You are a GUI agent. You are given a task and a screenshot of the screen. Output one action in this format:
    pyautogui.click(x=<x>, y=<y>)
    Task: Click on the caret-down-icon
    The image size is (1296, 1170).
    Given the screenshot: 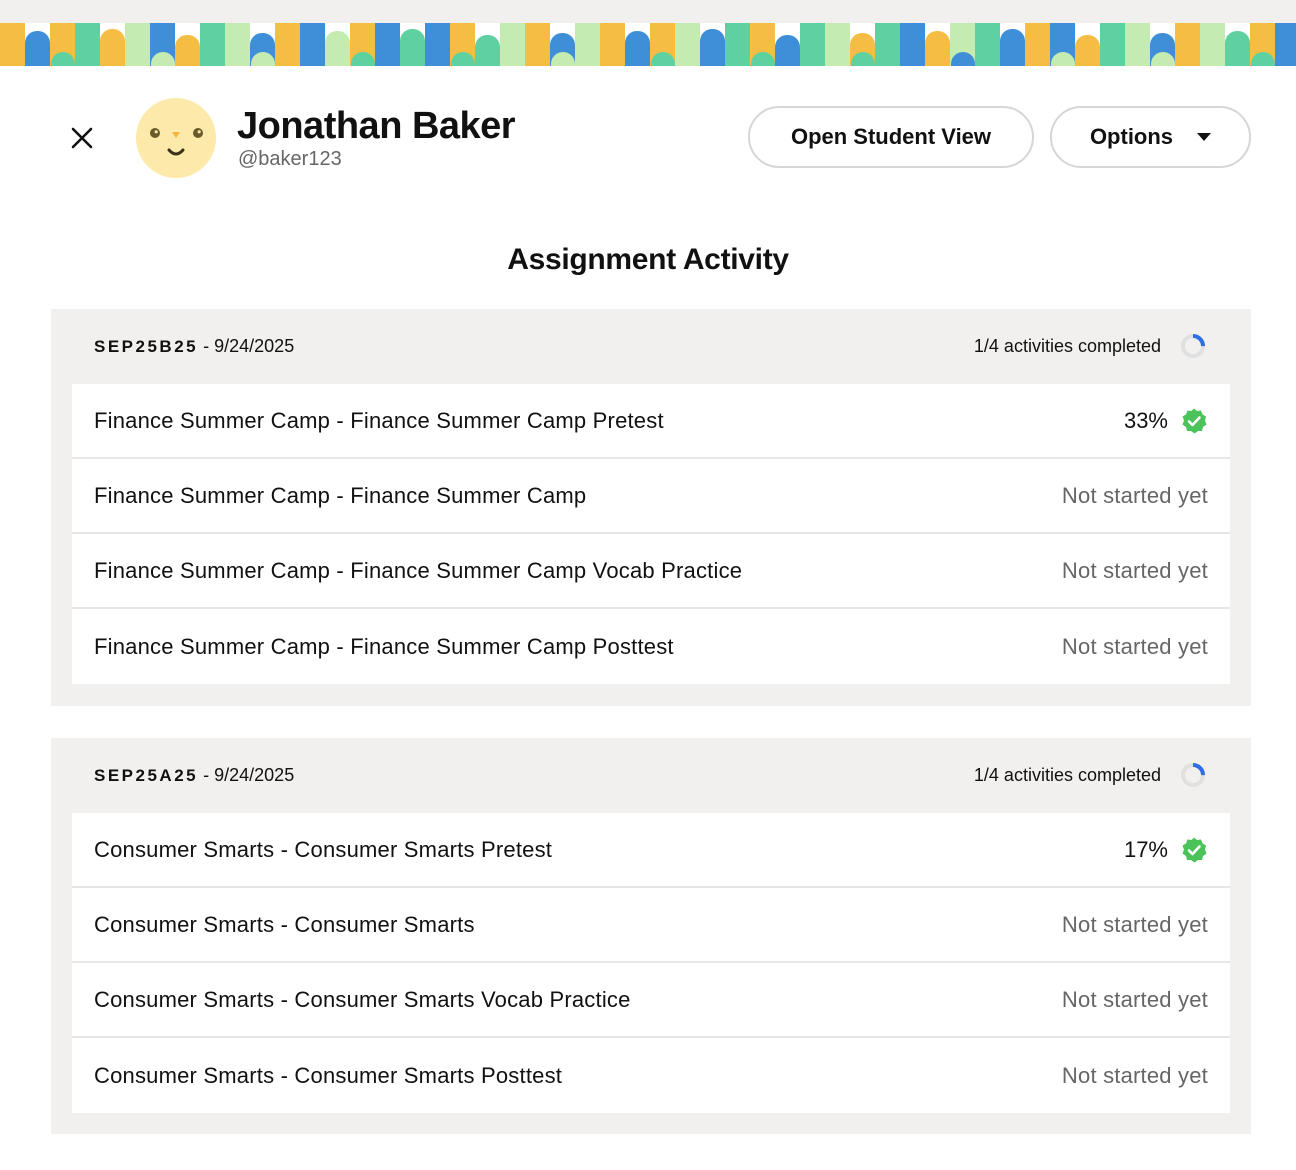 What is the action you would take?
    pyautogui.click(x=1204, y=137)
    